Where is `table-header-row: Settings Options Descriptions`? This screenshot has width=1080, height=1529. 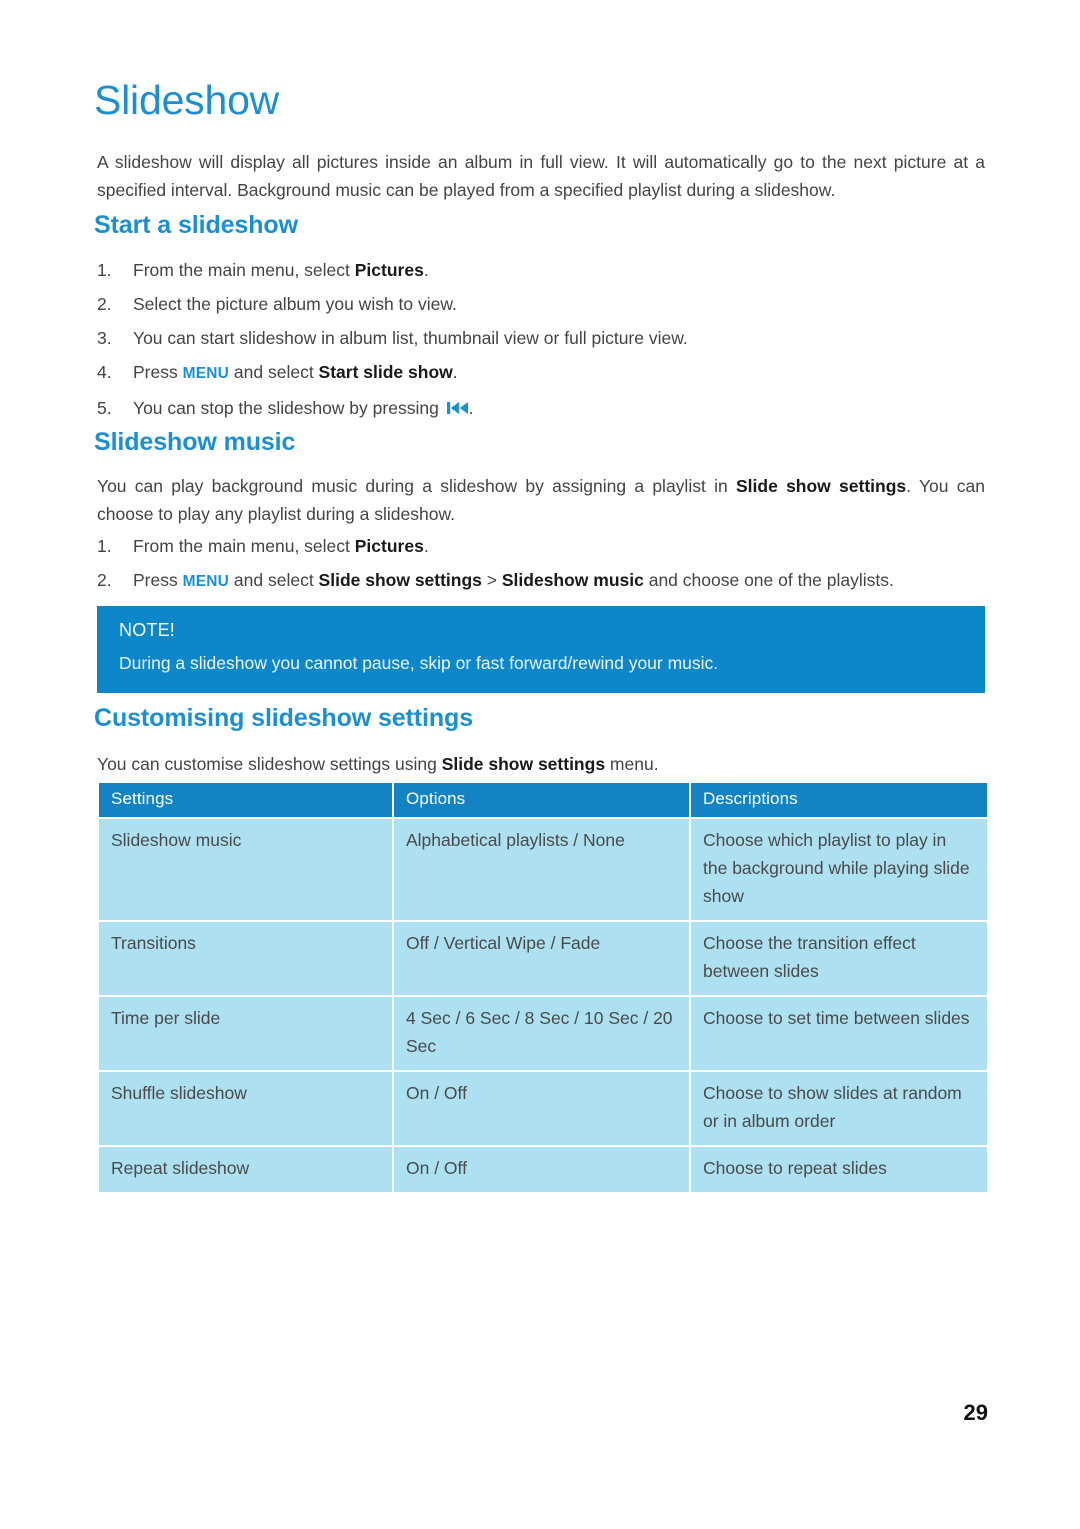
table-header-row: Settings Options Descriptions is located at coordinates (543, 800).